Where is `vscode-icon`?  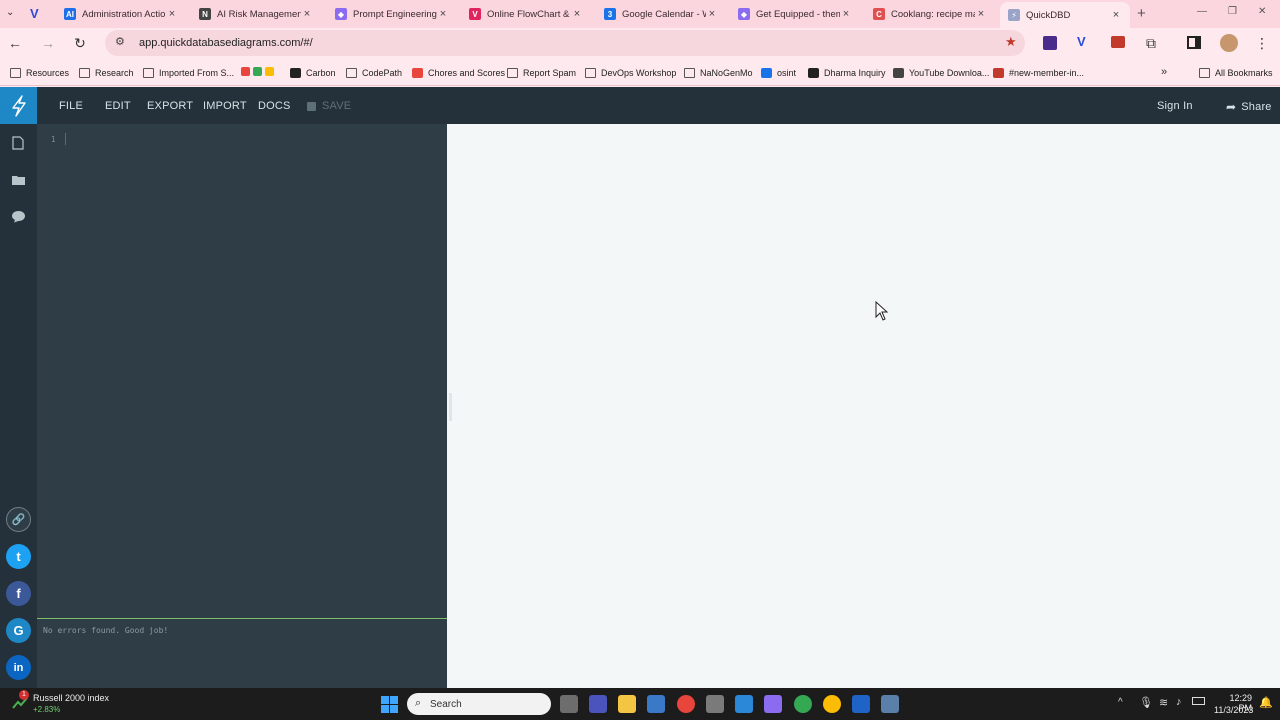
vscode-icon is located at coordinates (744, 704).